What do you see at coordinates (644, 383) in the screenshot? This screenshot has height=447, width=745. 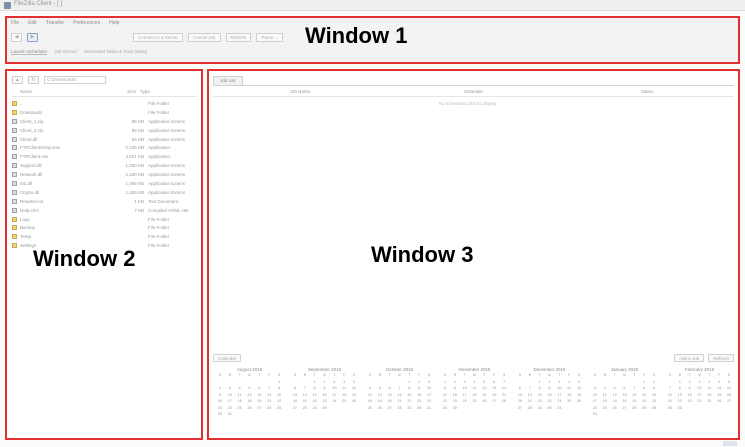 I see `calendar-day: 1` at bounding box center [644, 383].